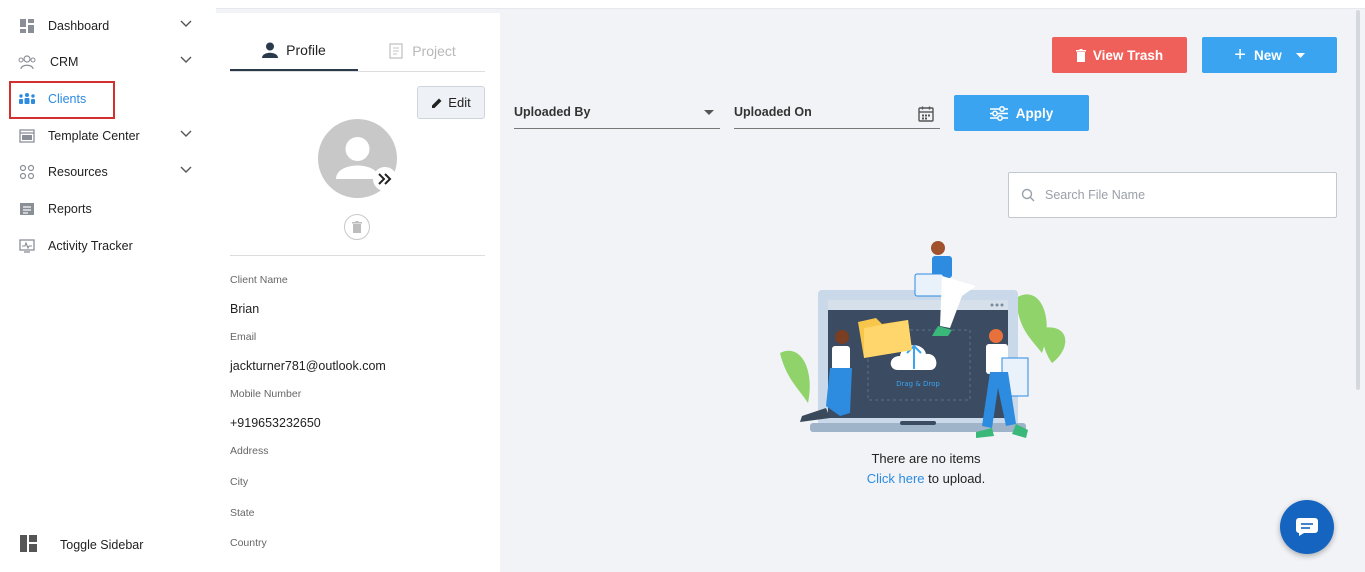  I want to click on plus-icon: +, so click(1240, 55).